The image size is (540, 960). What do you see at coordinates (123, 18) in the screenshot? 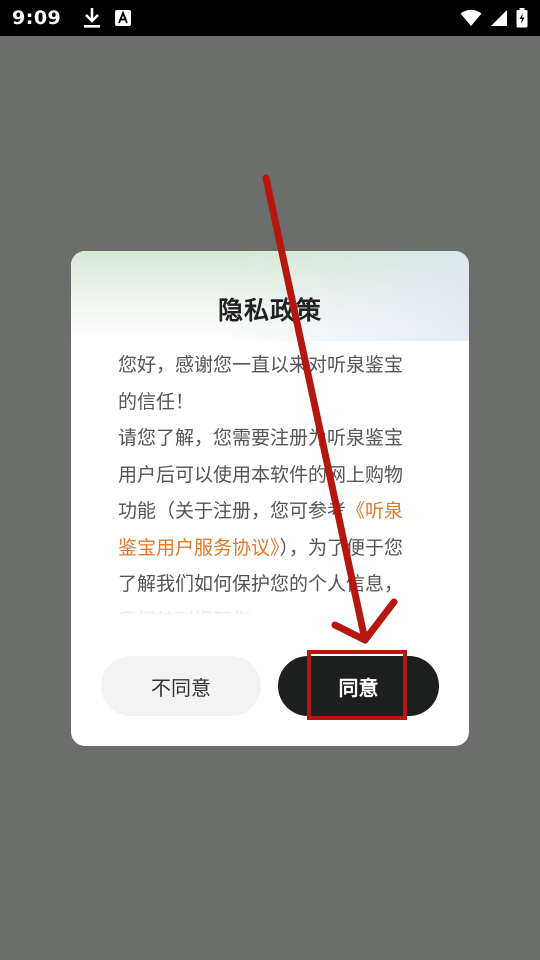
I see `a-font-icon` at bounding box center [123, 18].